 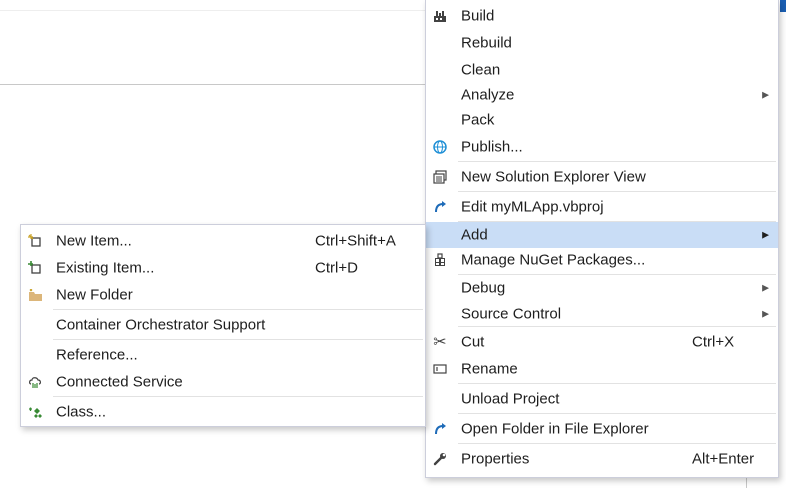 What do you see at coordinates (440, 16) in the screenshot?
I see `build-icon` at bounding box center [440, 16].